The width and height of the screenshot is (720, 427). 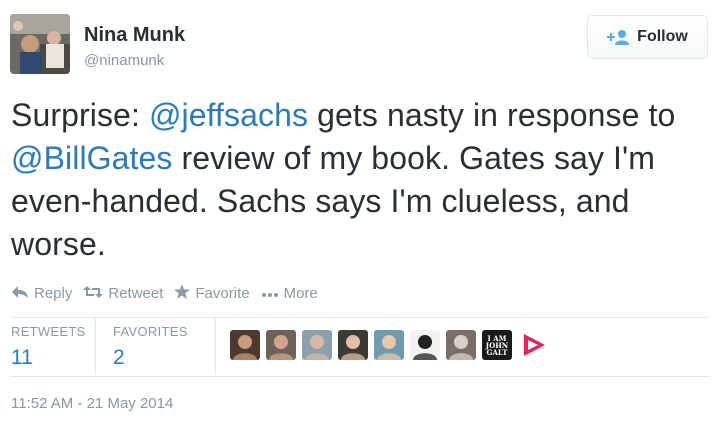 I want to click on avatar-text-line: GALT, so click(x=497, y=352).